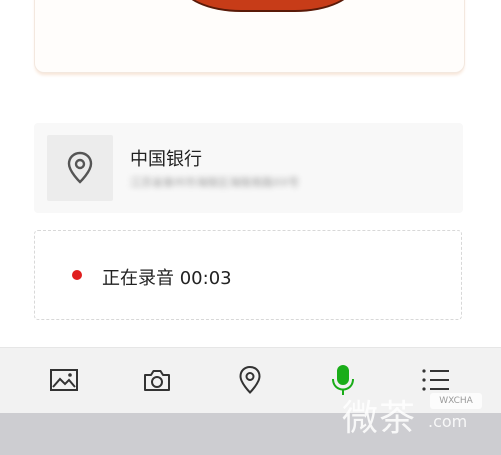 The width and height of the screenshot is (501, 455). Describe the element at coordinates (448, 421) in the screenshot. I see `watermark-url: .com` at that location.